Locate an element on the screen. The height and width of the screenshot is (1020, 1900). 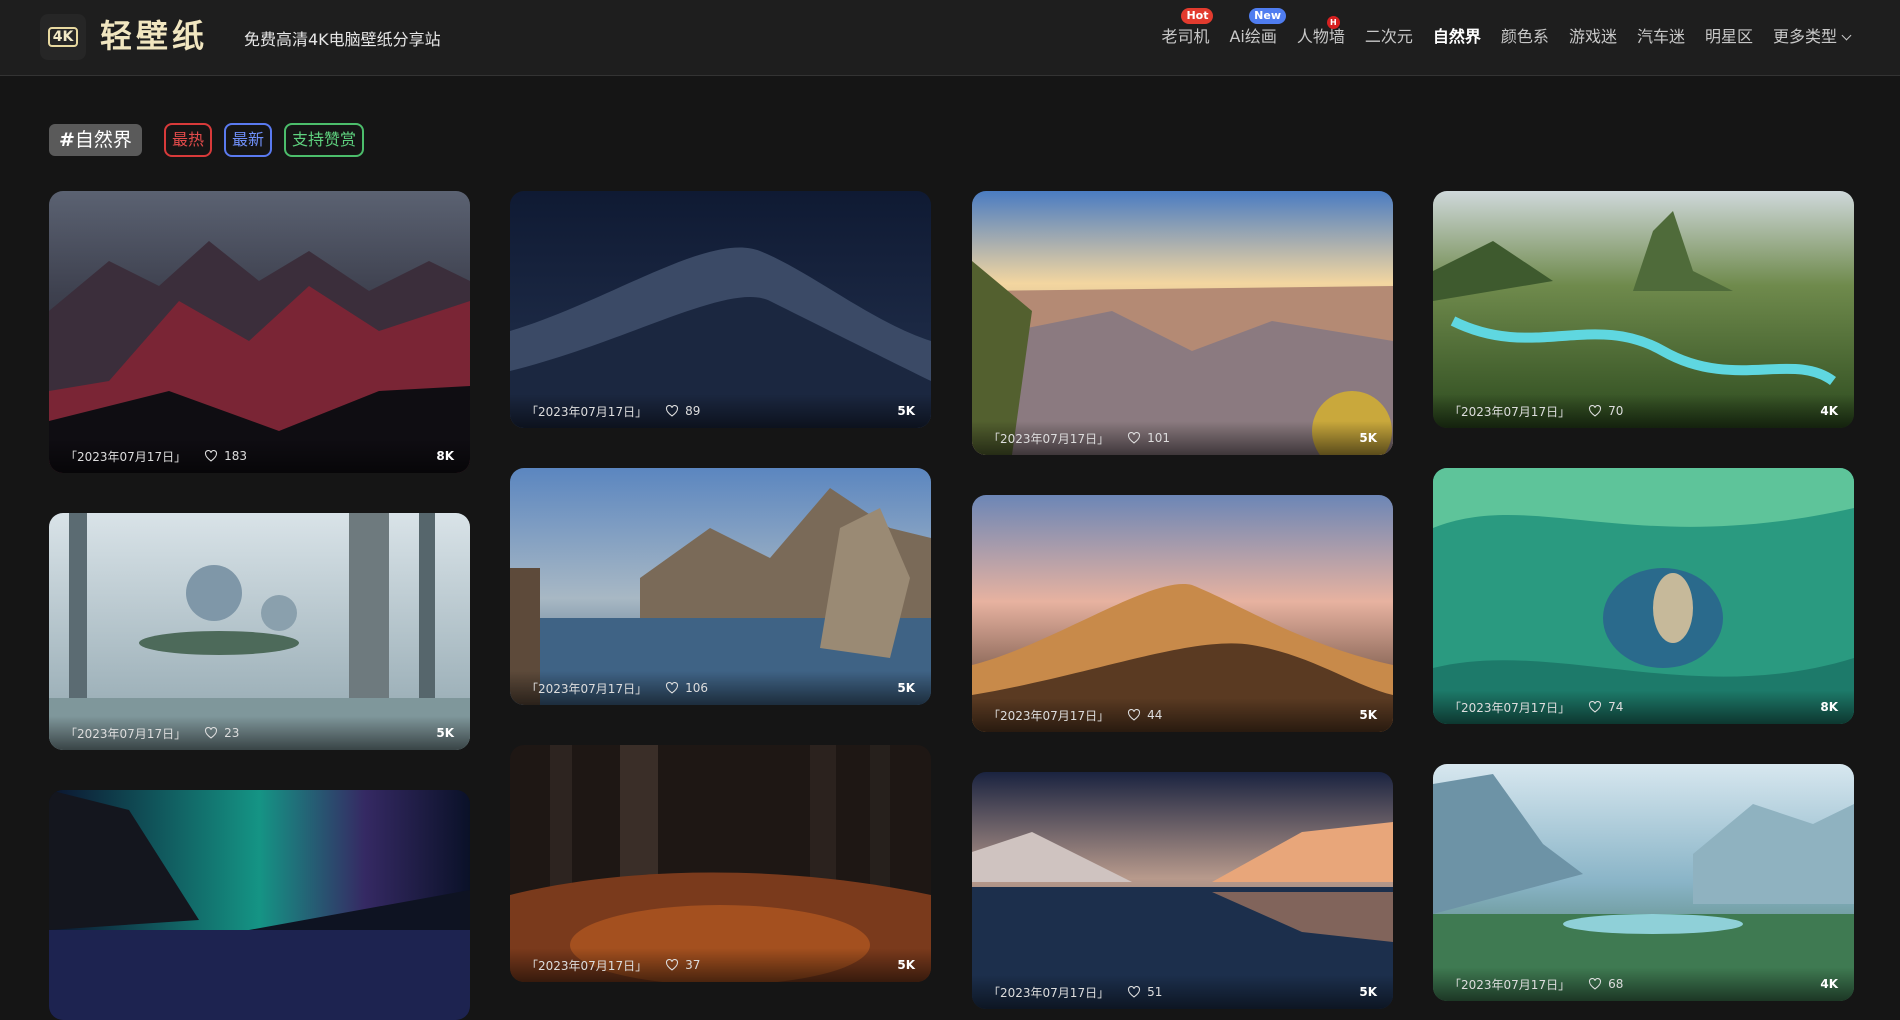
card-meta: 「2023年07月17日」 101 5K is located at coordinates (1182, 438).